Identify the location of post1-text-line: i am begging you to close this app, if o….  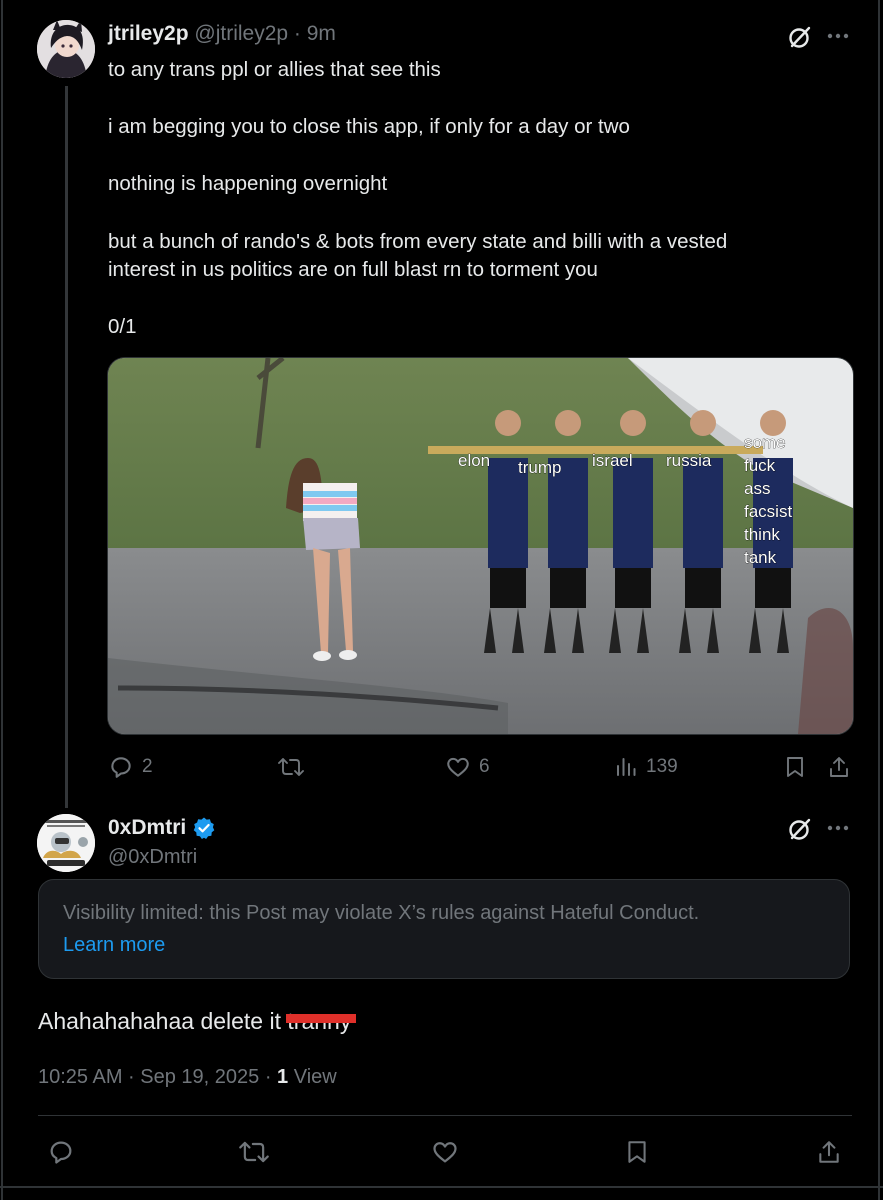
(369, 127).